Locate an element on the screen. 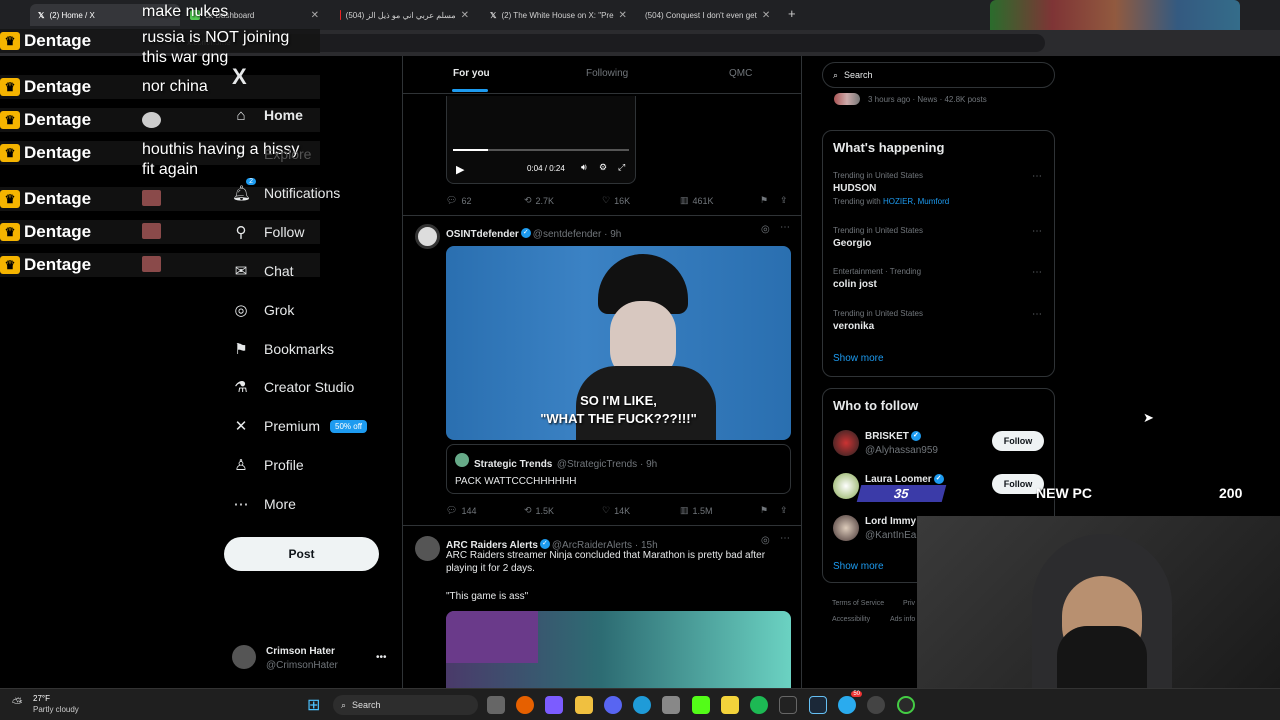 Image resolution: width=1280 pixels, height=720 pixels. firefox-icon is located at coordinates (525, 705).